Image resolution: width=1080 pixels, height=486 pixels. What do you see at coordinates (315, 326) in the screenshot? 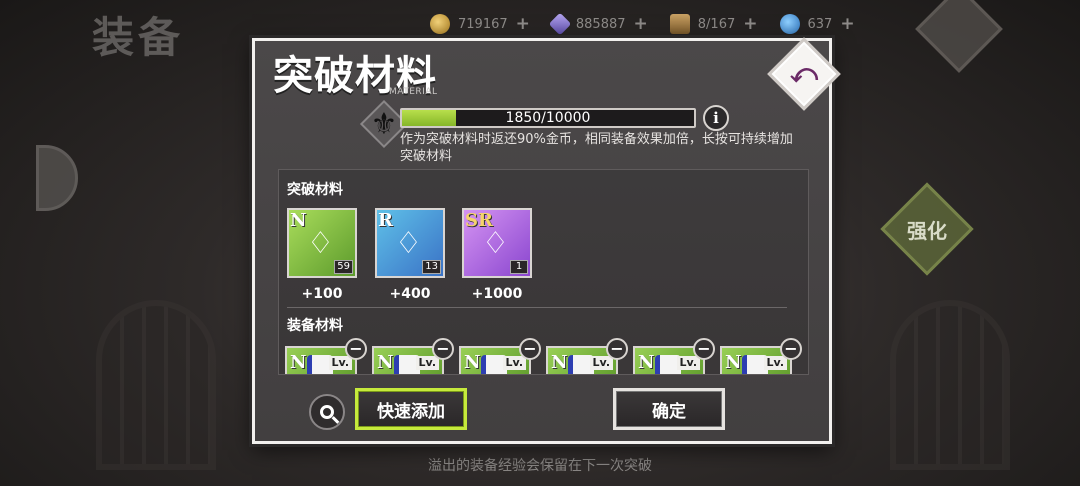
I see `equipment-section-label: 装备材料` at bounding box center [315, 326].